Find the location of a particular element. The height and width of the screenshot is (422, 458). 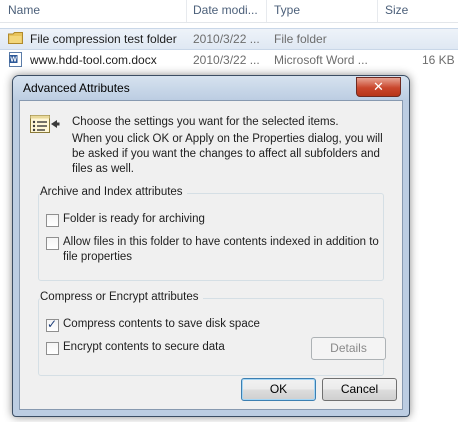

folder-ready-checkbox is located at coordinates (52, 220).